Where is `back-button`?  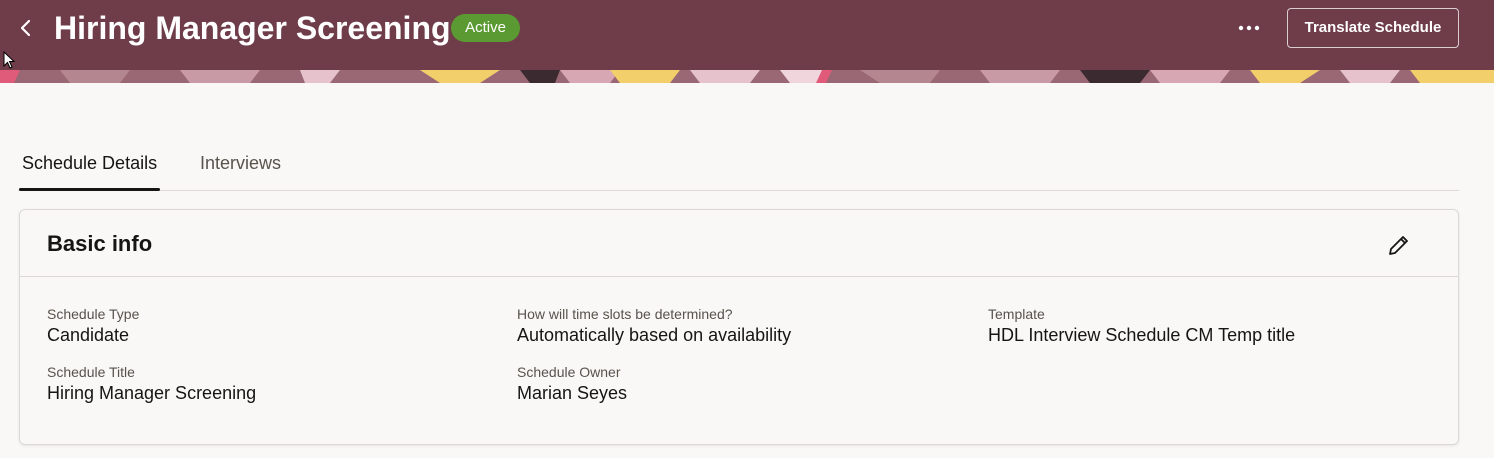
back-button is located at coordinates (26, 28).